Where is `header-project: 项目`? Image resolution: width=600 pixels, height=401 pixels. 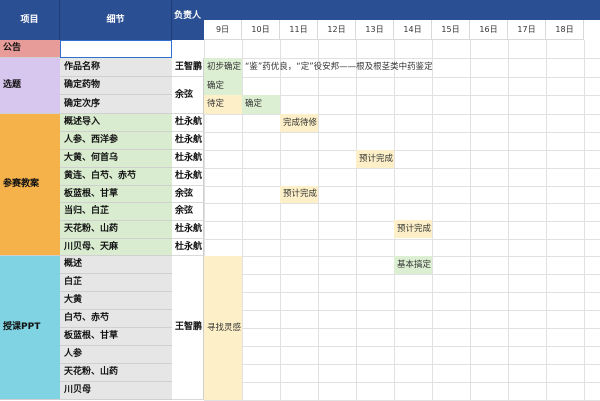 header-project: 项目 is located at coordinates (30, 20).